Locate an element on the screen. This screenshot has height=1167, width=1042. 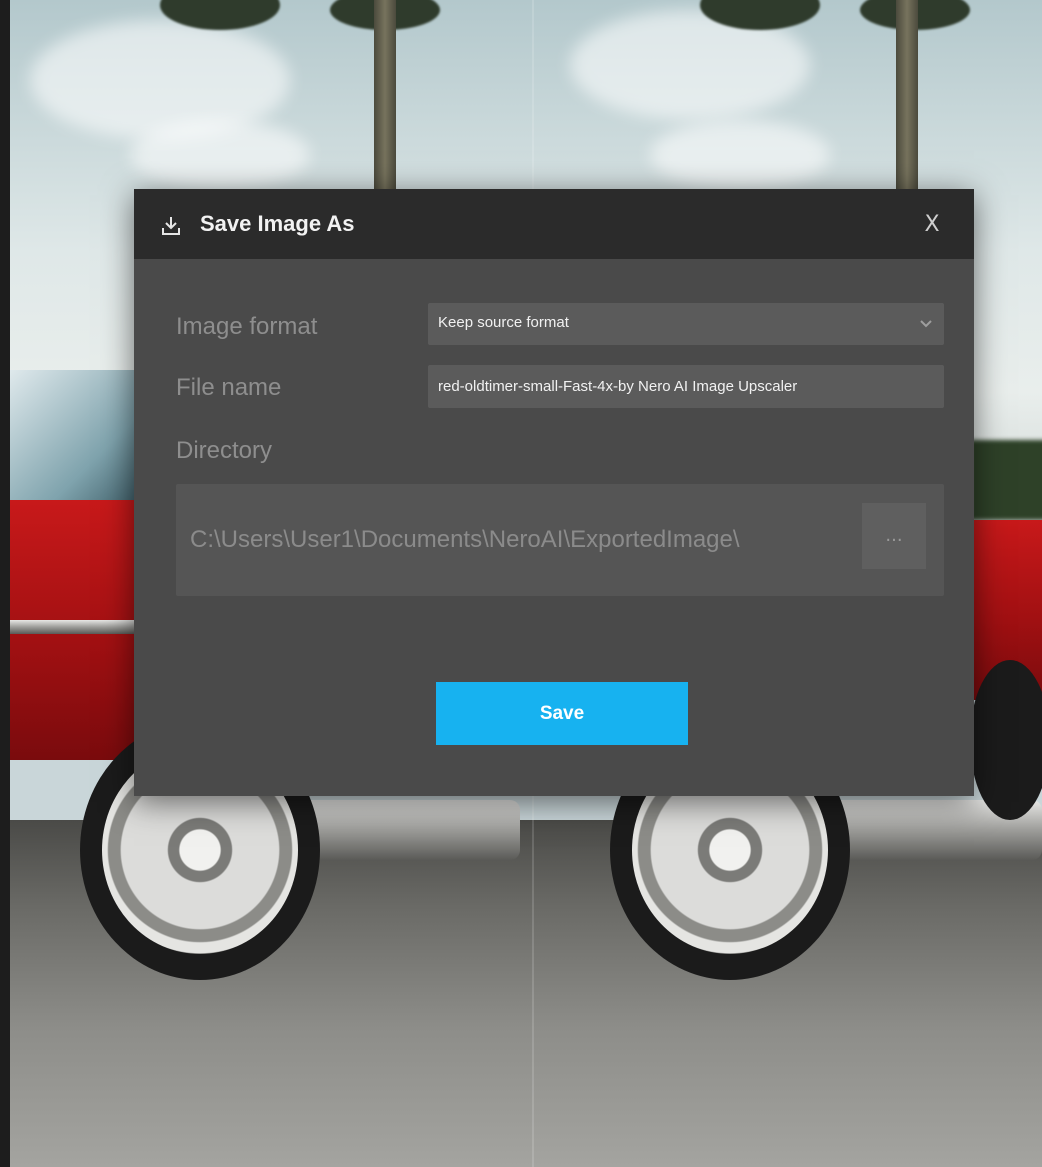
image-format-value: Keep source format is located at coordinates (503, 322).